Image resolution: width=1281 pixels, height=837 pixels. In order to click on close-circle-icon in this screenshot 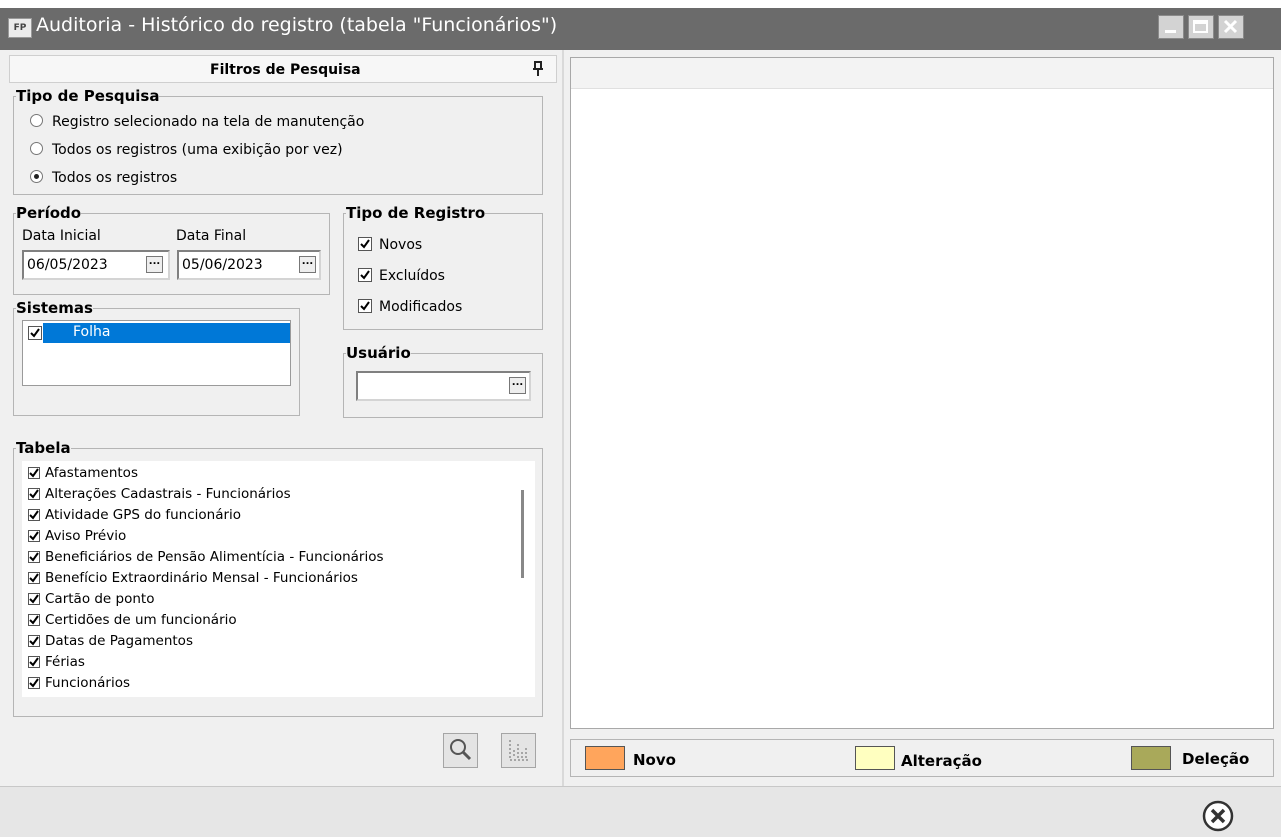, I will do `click(1218, 816)`.